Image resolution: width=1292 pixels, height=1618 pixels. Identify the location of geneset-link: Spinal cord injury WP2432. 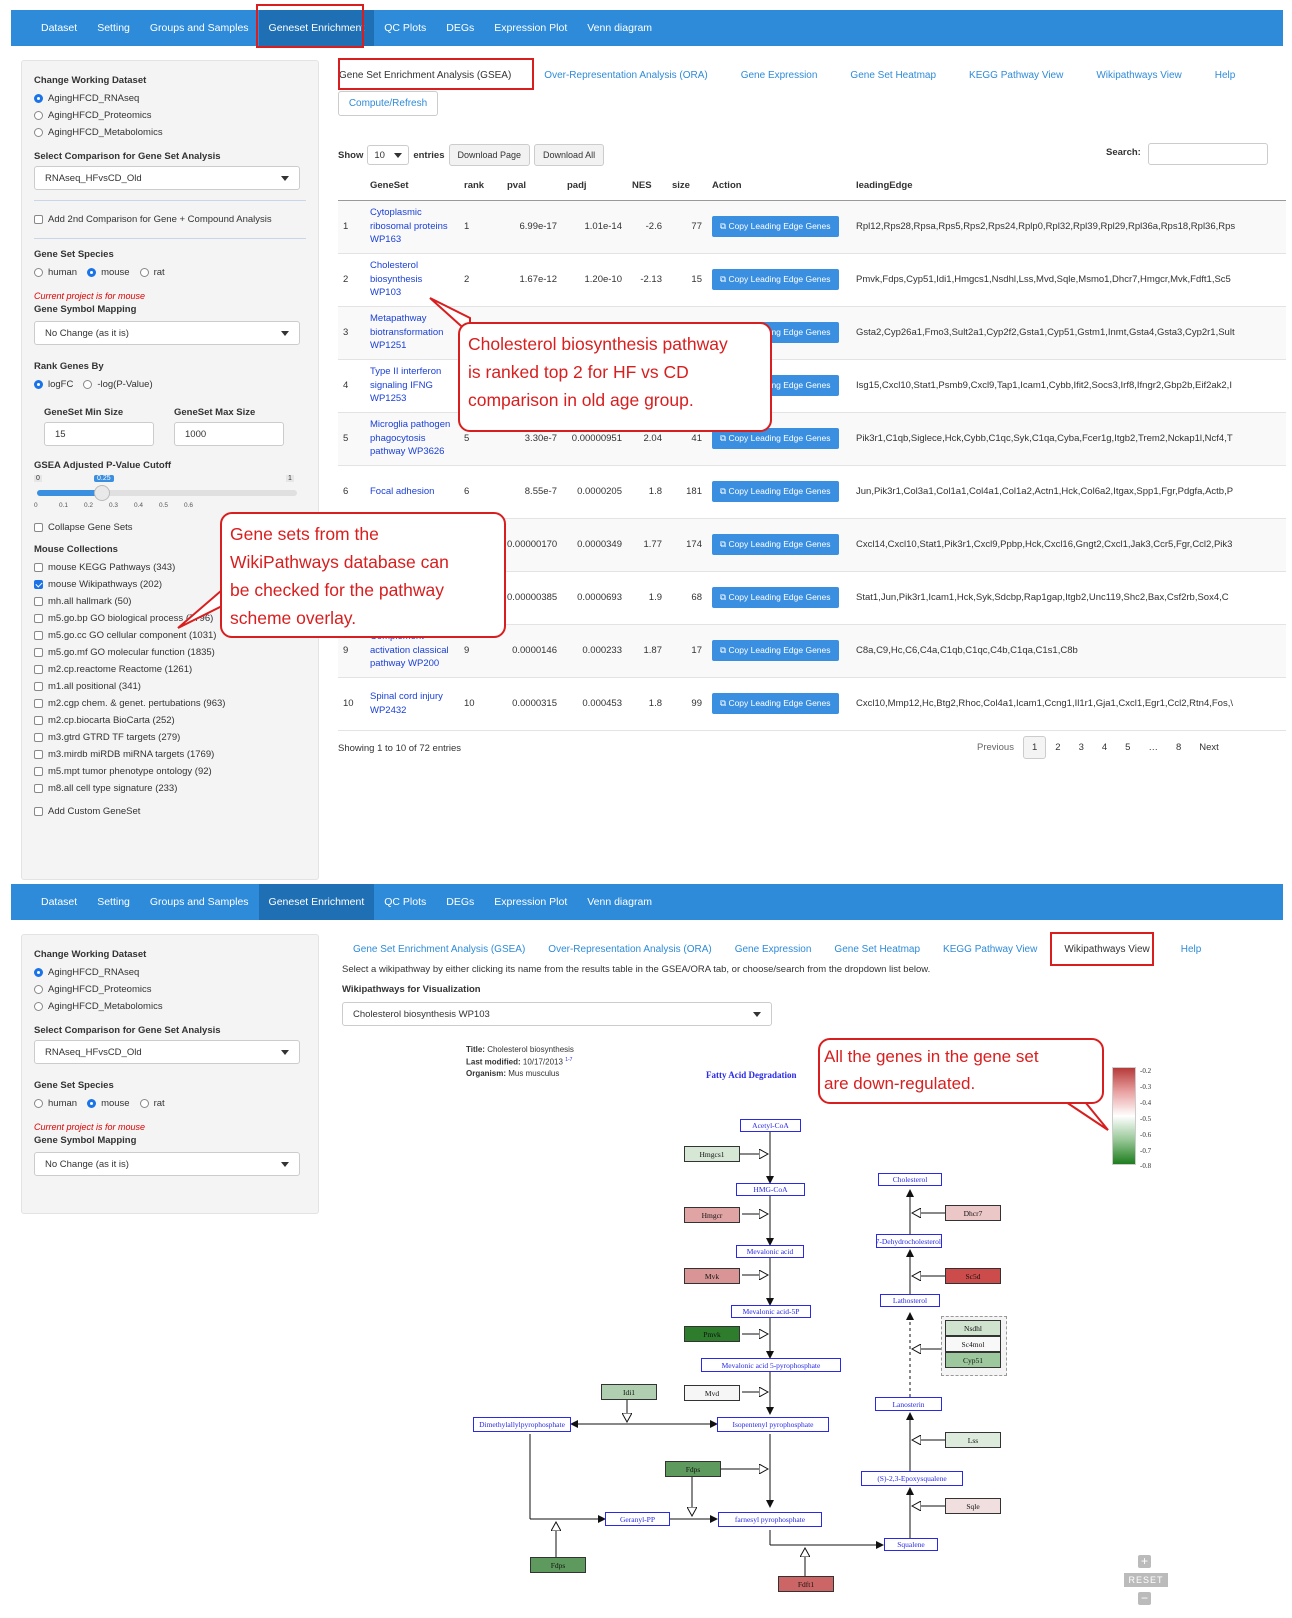
(412, 704).